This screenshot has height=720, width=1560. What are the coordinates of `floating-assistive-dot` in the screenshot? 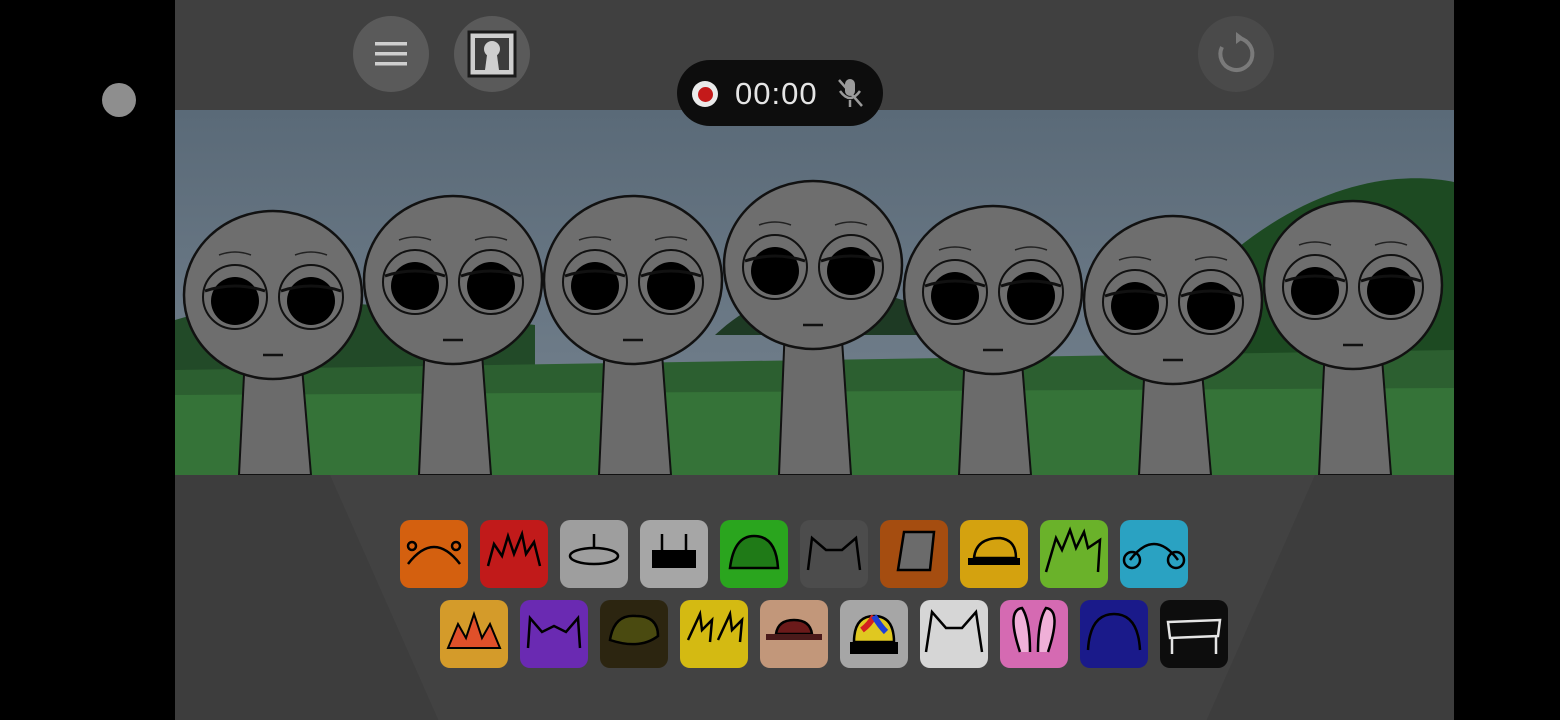 It's located at (119, 100).